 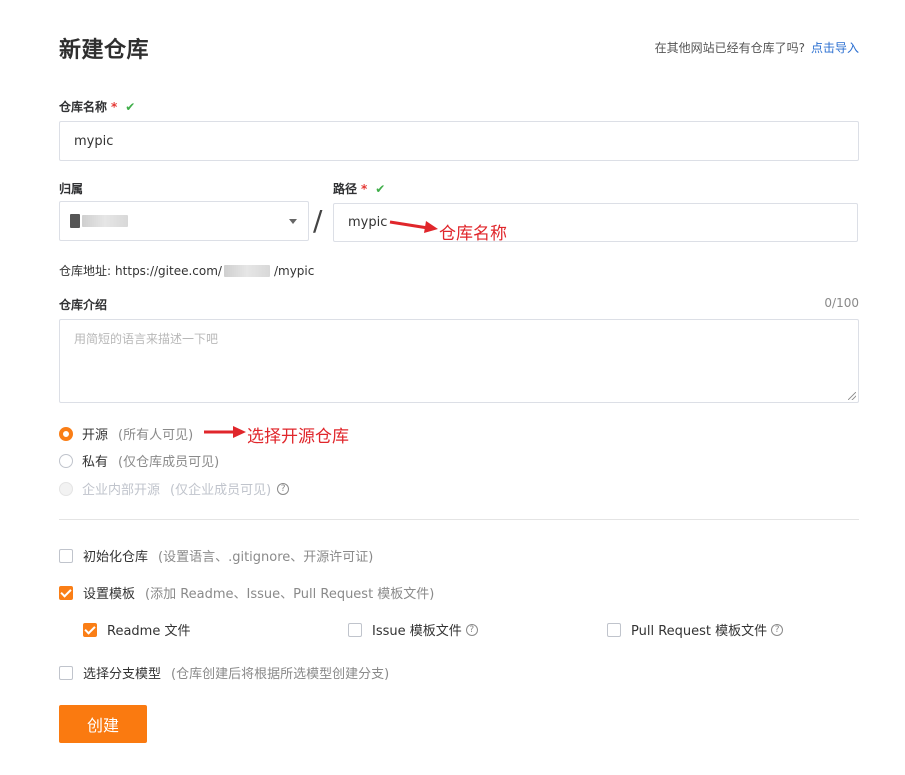 What do you see at coordinates (95, 435) in the screenshot?
I see `visibility-option-label: 开源` at bounding box center [95, 435].